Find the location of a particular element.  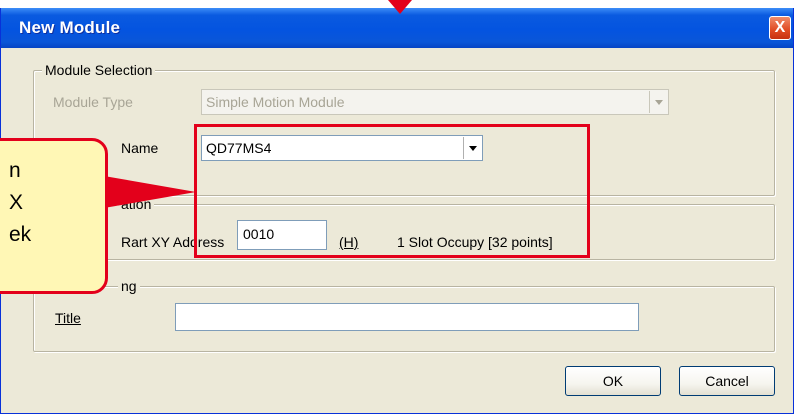

chevron-down-icon is located at coordinates (658, 102).